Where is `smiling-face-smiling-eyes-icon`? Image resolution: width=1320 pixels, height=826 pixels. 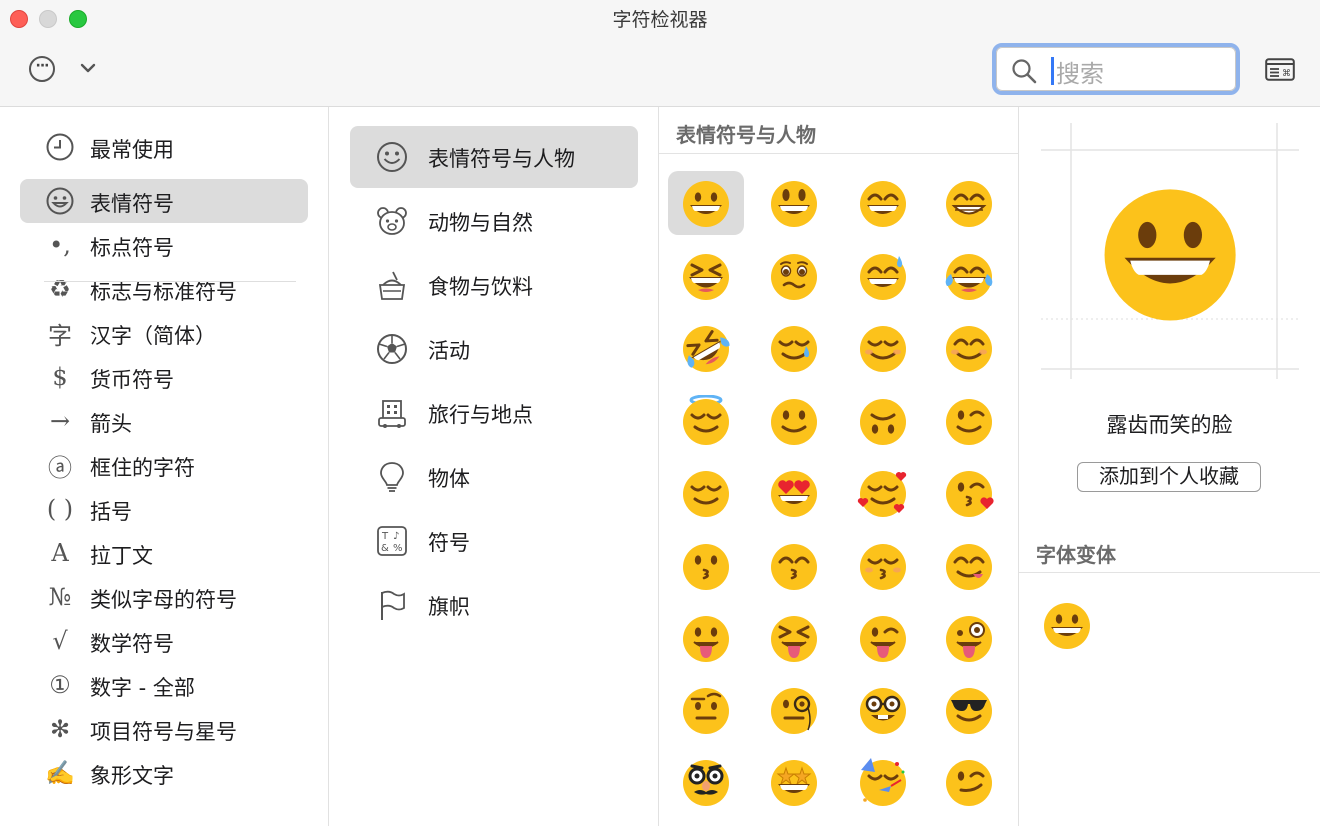
smiling-face-smiling-eyes-icon is located at coordinates (969, 349).